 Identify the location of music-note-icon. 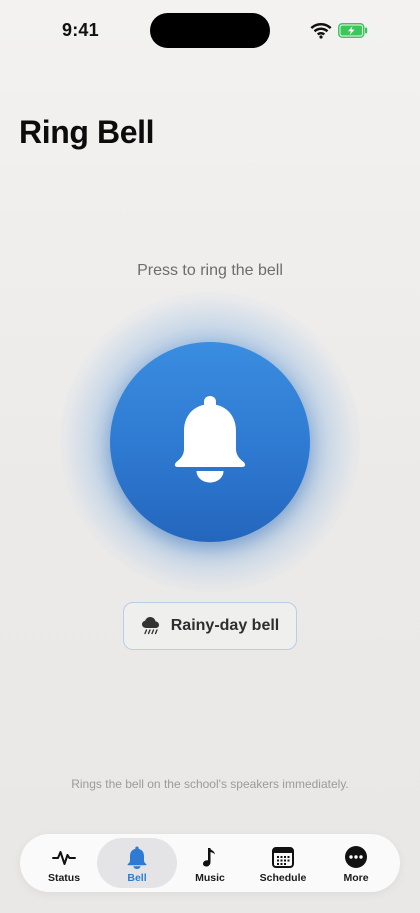
(209, 857).